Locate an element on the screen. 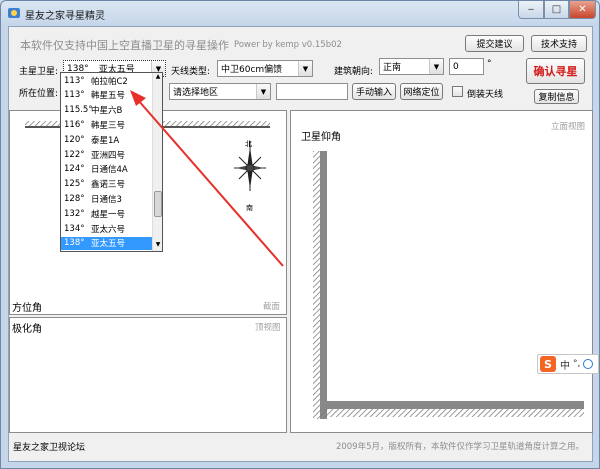 Image resolution: width=600 pixels, height=469 pixels. feedback-button: 提交建议 is located at coordinates (494, 43).